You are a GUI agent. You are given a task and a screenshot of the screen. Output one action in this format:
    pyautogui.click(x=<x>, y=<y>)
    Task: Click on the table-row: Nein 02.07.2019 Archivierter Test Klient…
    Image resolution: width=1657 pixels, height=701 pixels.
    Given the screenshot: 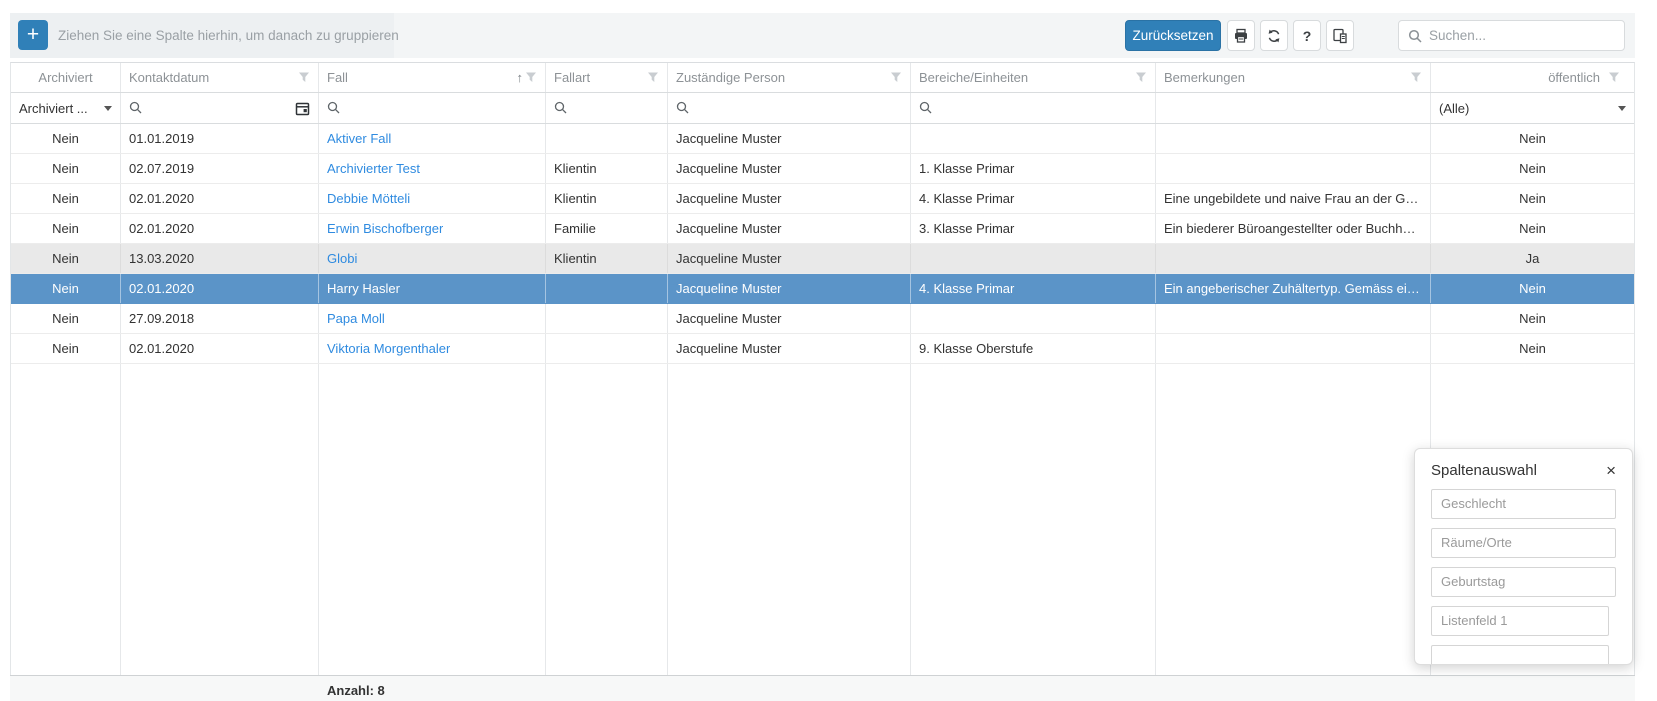 What is the action you would take?
    pyautogui.click(x=822, y=169)
    